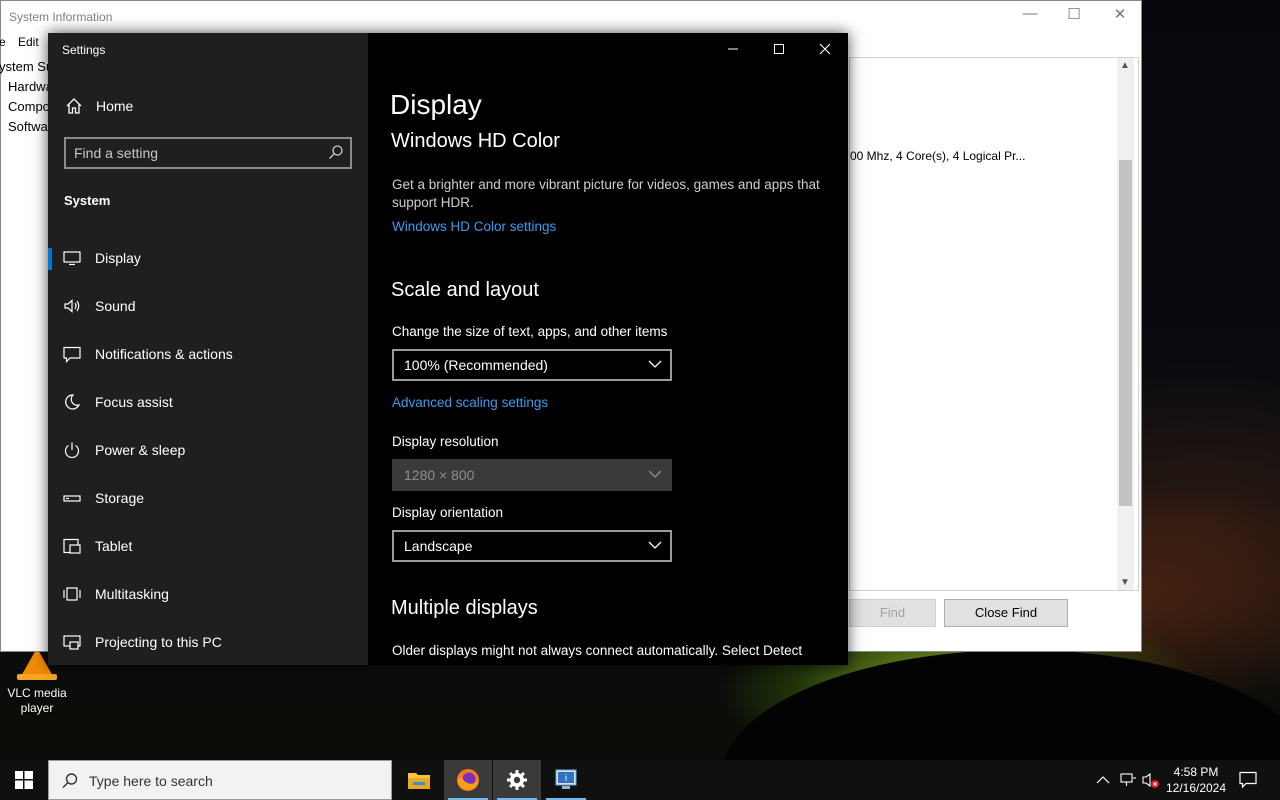  I want to click on tree-item-components: Compo, so click(30, 107).